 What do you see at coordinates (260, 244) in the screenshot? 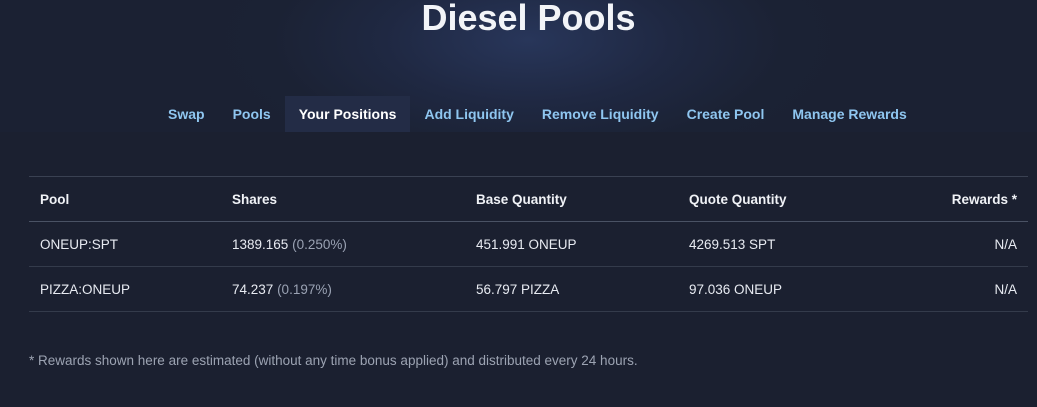
I see `shares-value: 1389.165` at bounding box center [260, 244].